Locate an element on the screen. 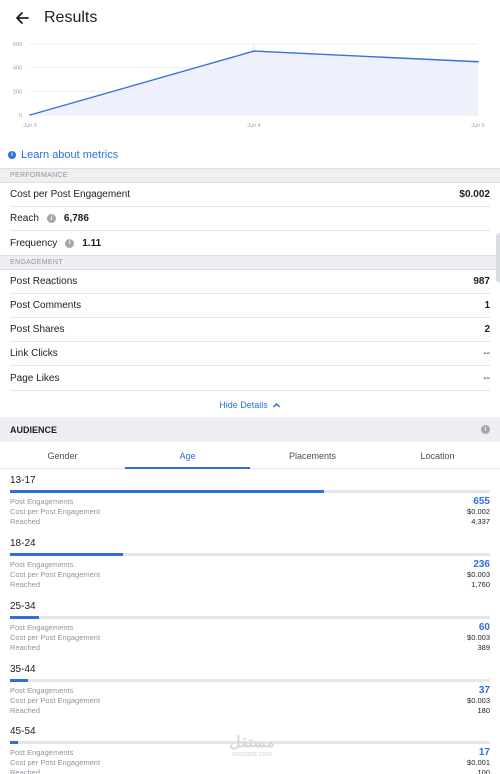 The image size is (500, 774). chart-y-tick-label: 400 is located at coordinates (17, 69).